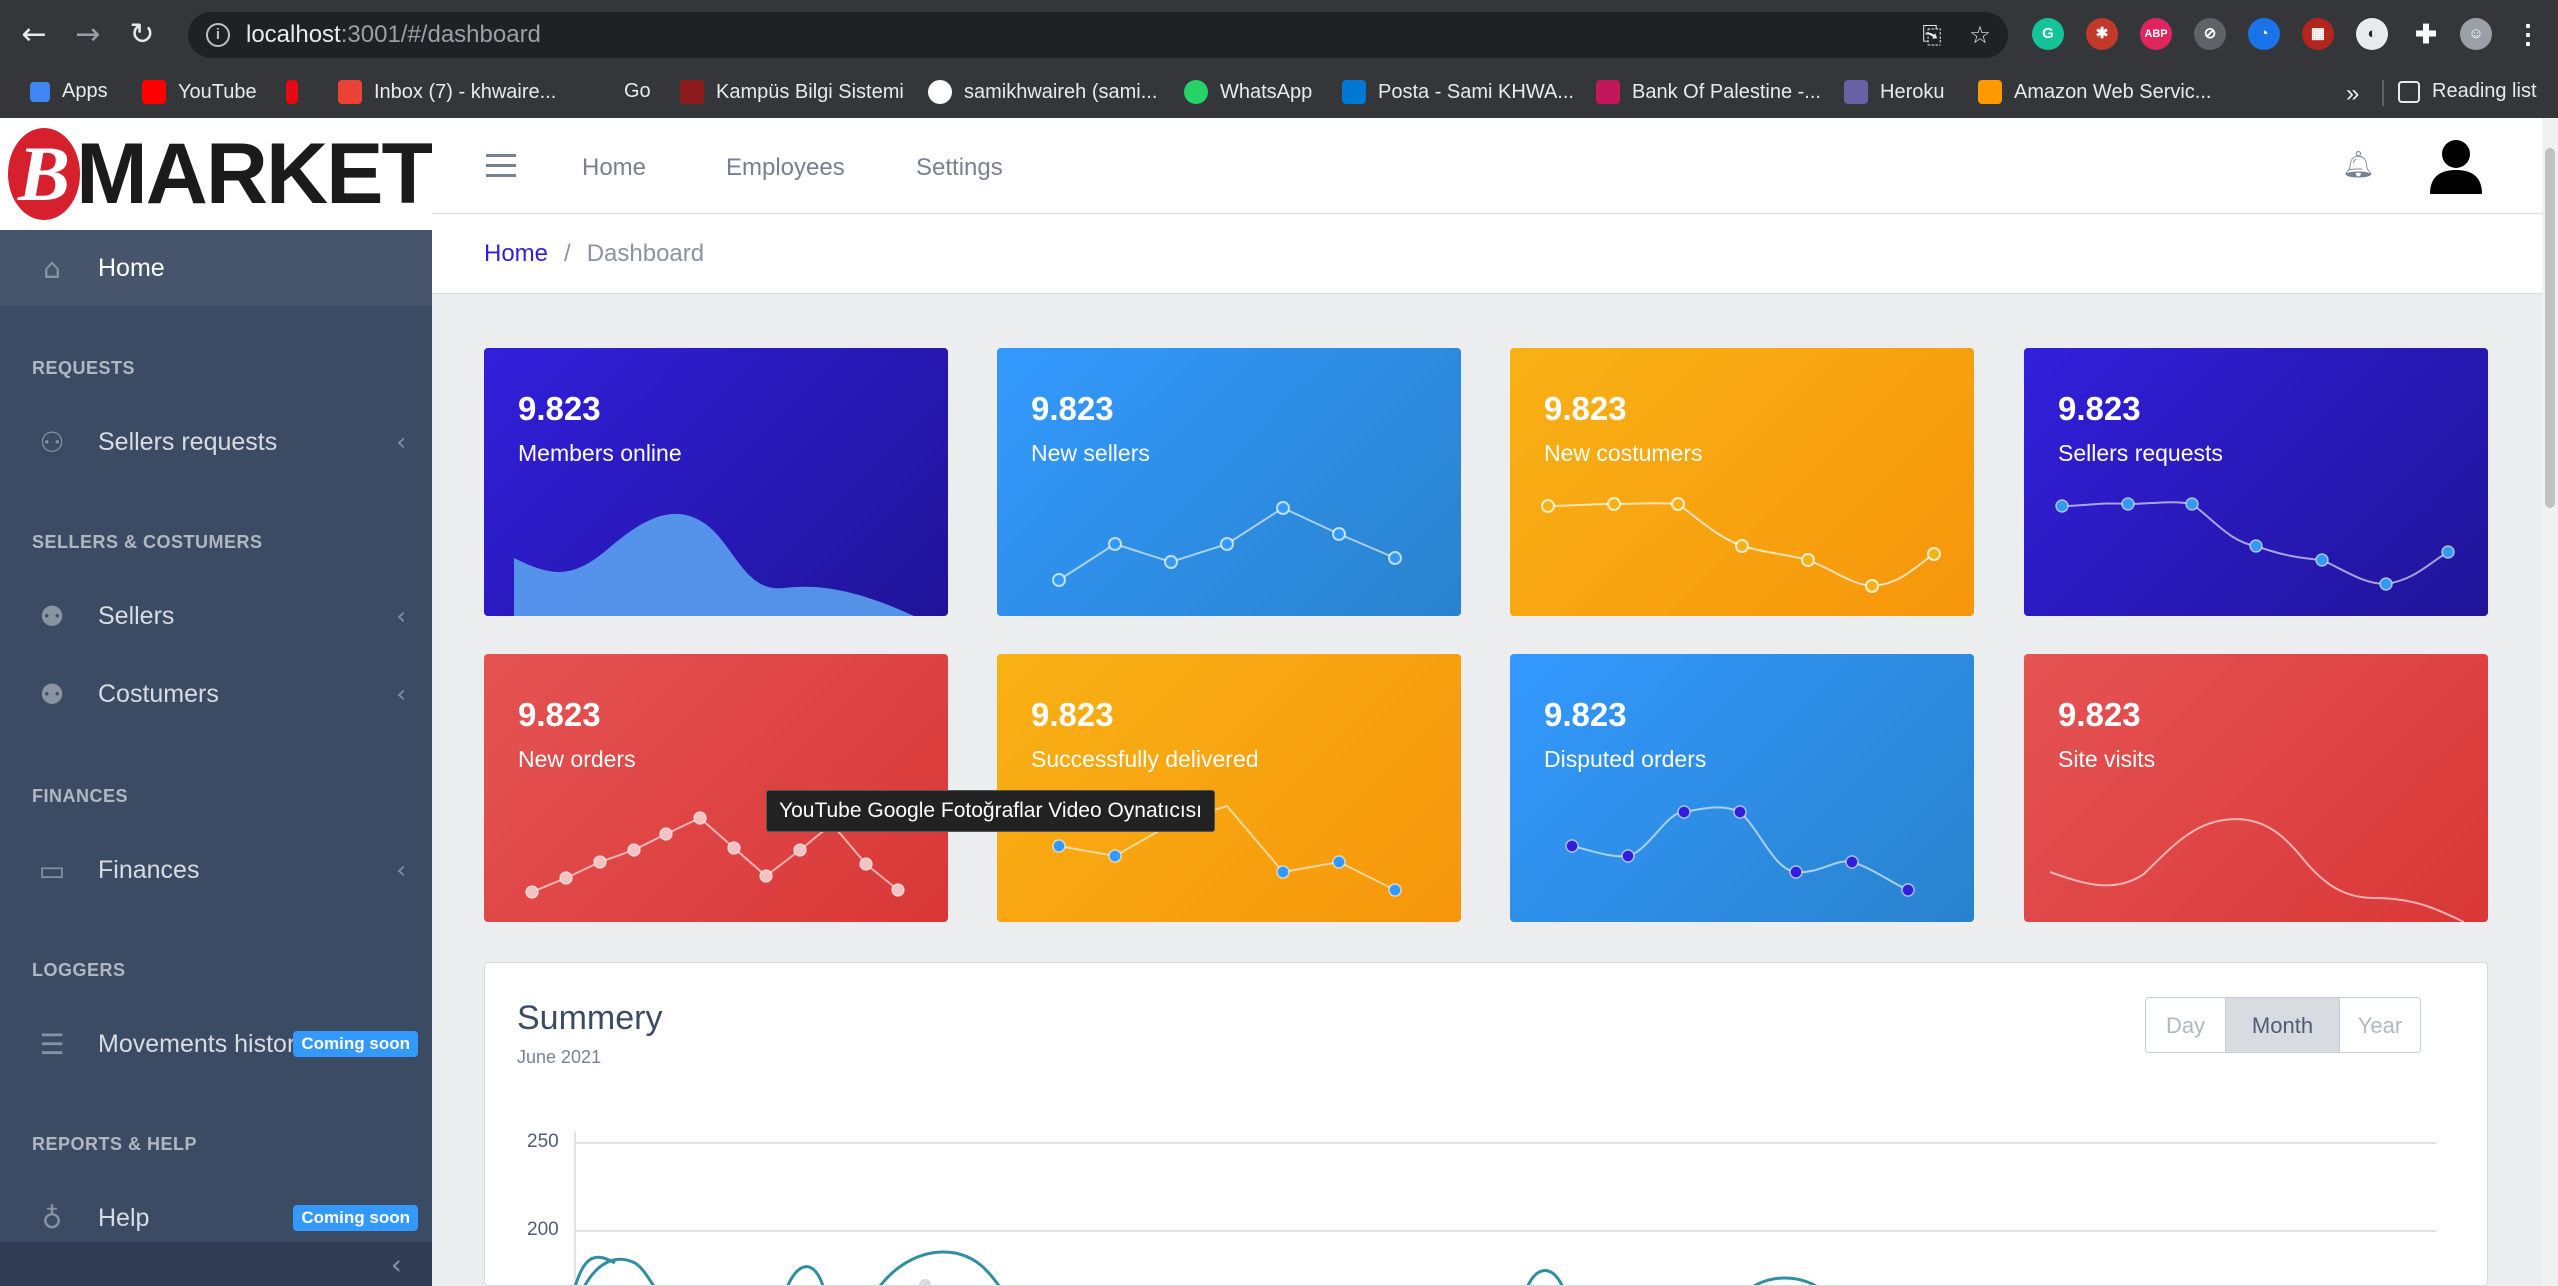 This screenshot has width=2558, height=1286. Describe the element at coordinates (959, 168) in the screenshot. I see `nav-settings: Settings` at that location.